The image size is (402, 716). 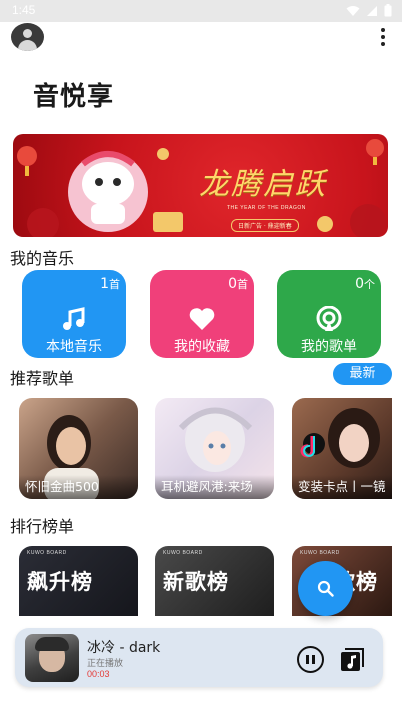 I want to click on my-music-heading: 我的音乐, so click(x=42, y=258).